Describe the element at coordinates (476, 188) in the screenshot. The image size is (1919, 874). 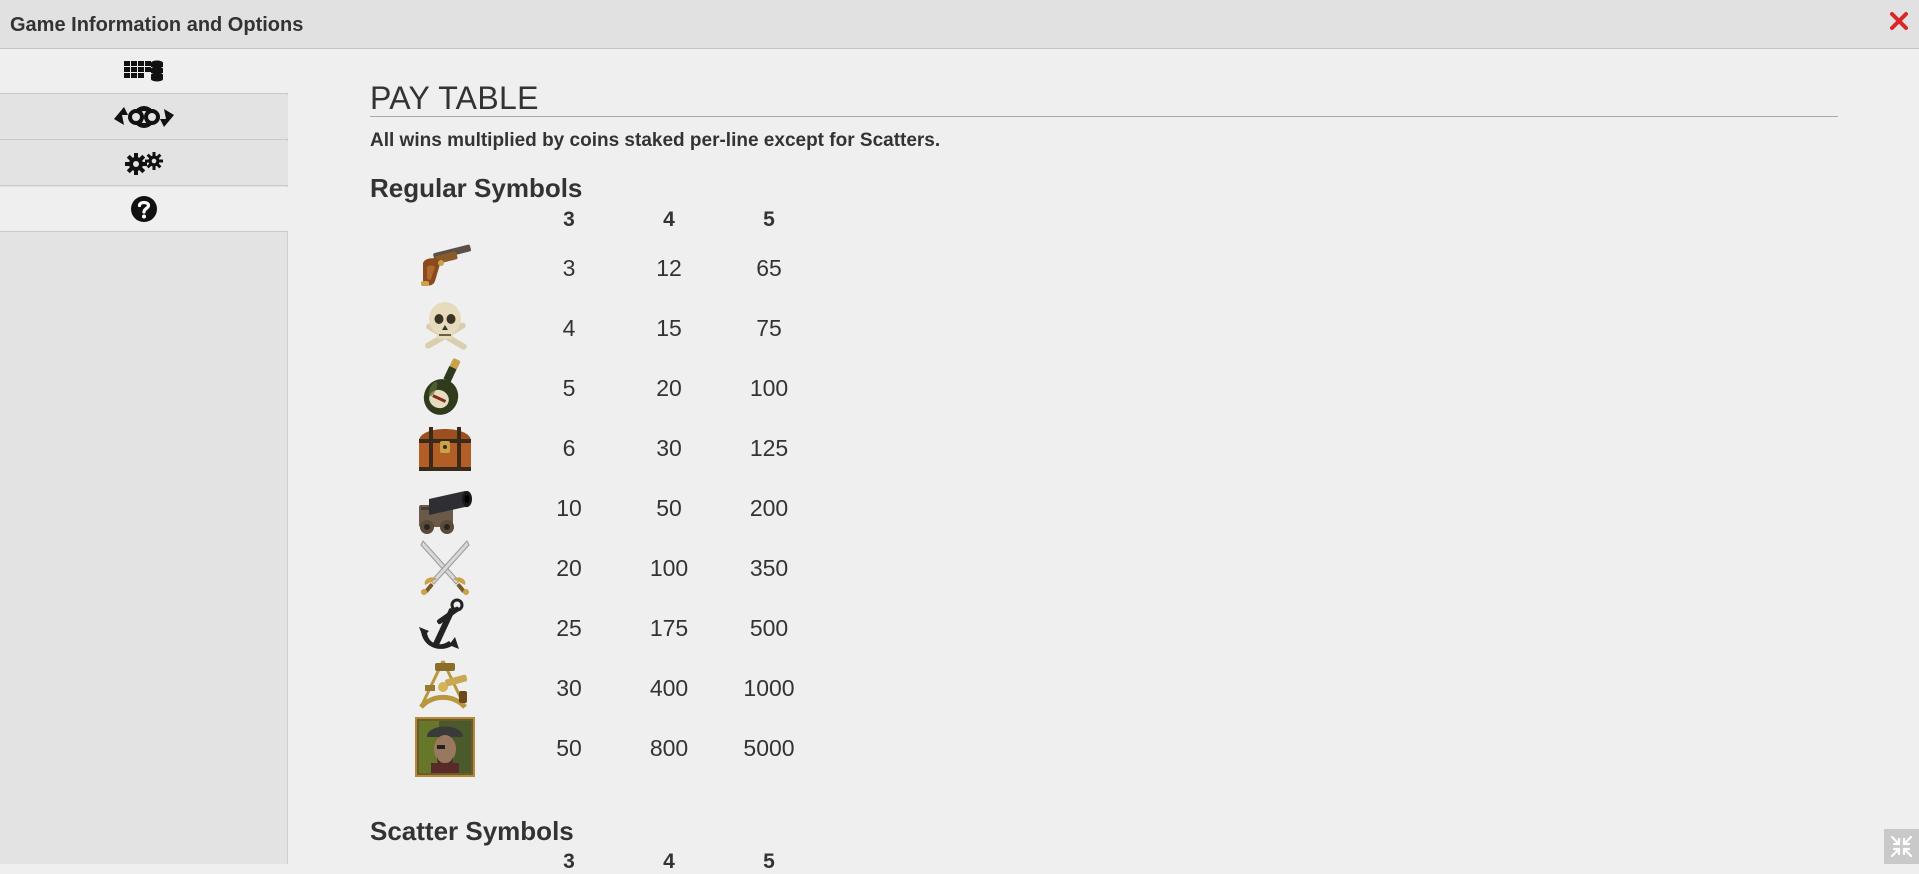
I see `regular-symbols-heading: Regular Symbols` at that location.